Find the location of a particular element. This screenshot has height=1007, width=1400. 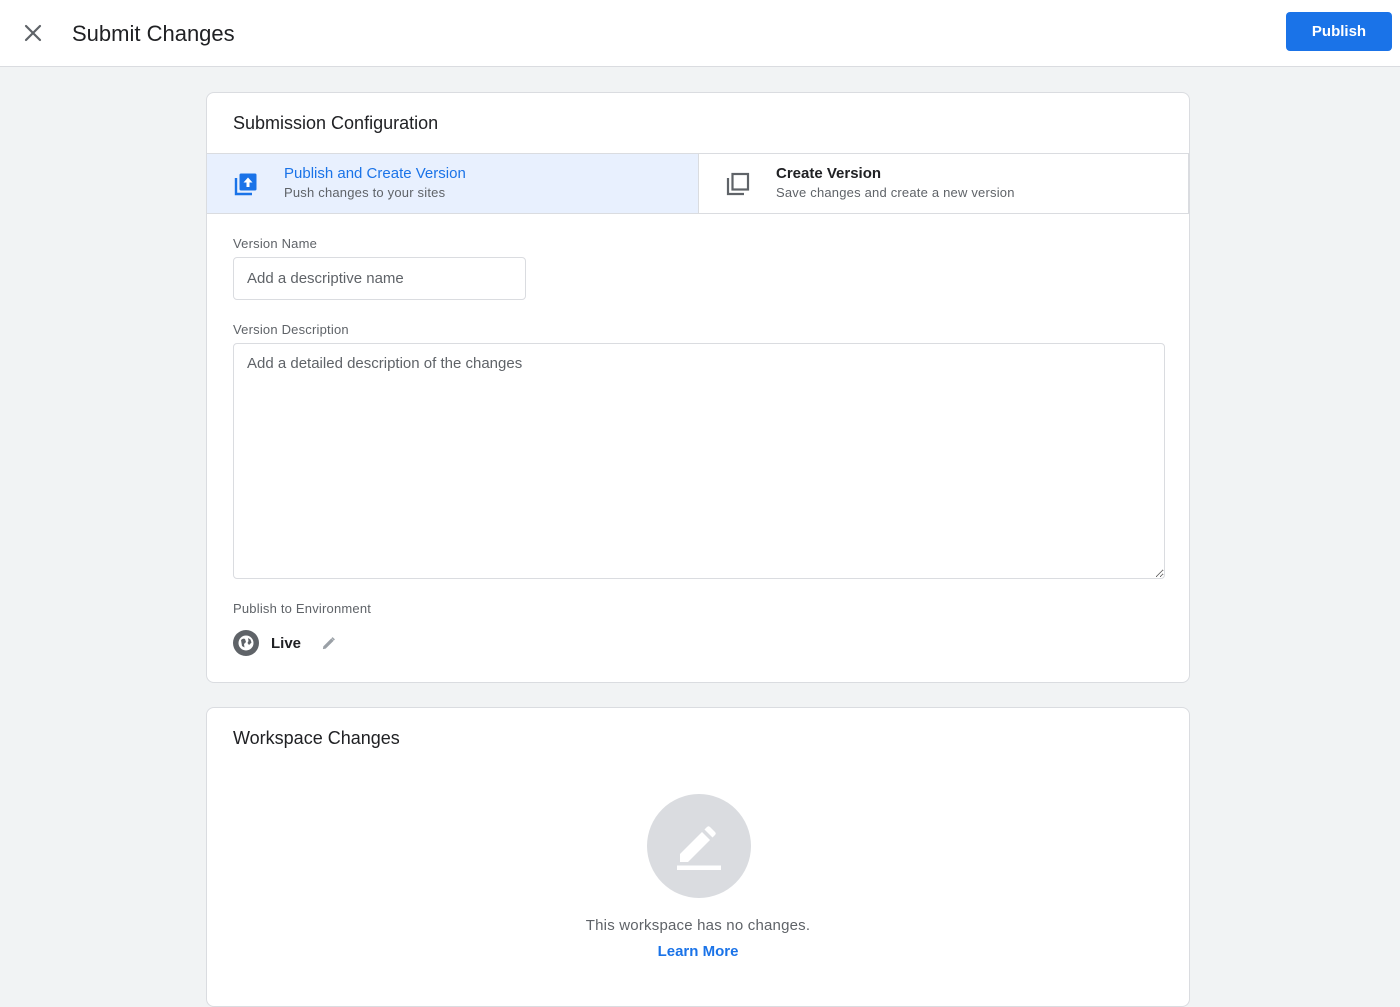

globe-icon is located at coordinates (246, 643).